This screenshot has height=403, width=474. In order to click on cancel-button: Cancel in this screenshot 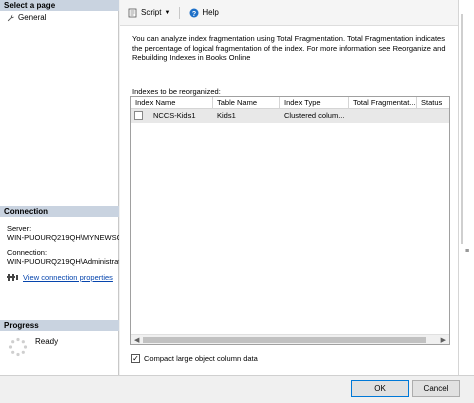, I will do `click(436, 388)`.